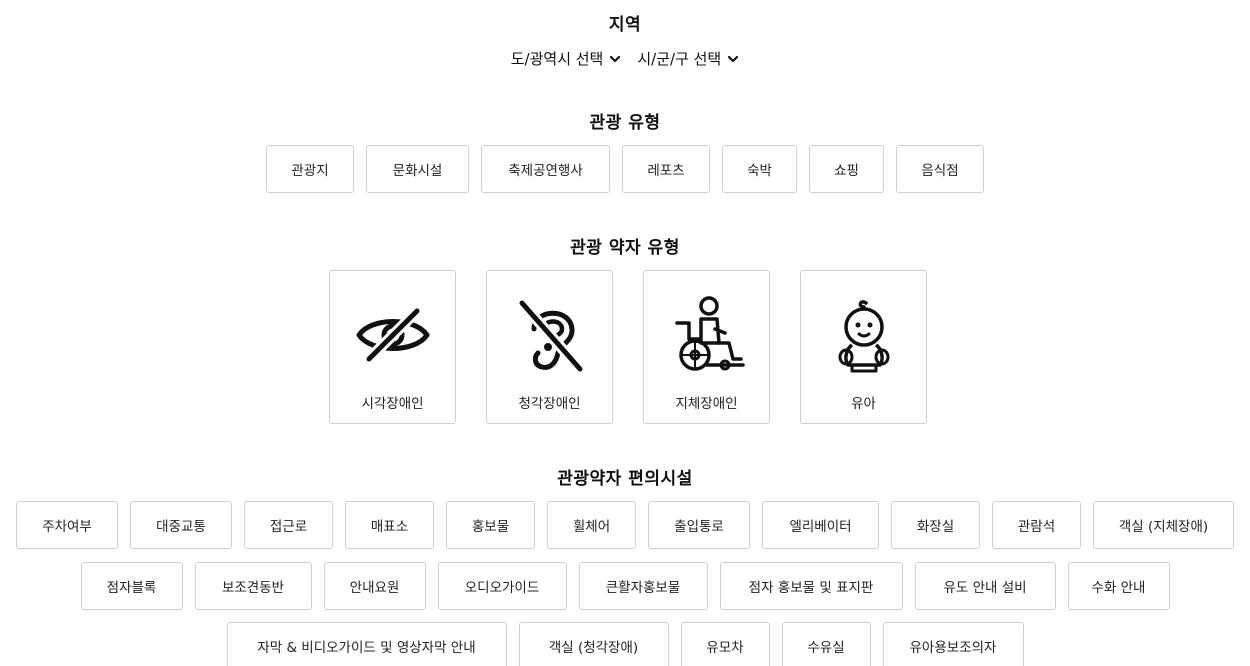 The image size is (1250, 666). What do you see at coordinates (181, 525) in the screenshot?
I see `facility-button: 대중교통` at bounding box center [181, 525].